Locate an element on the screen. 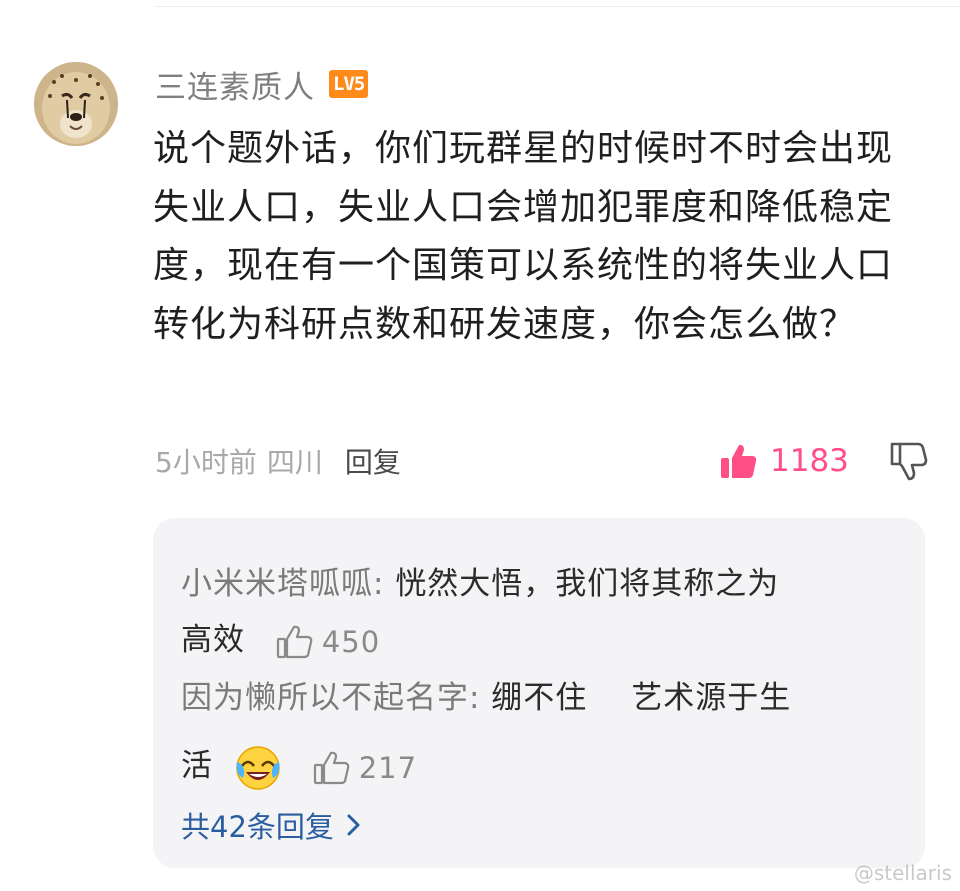 The image size is (960, 891). reply-text: 活 is located at coordinates (197, 766).